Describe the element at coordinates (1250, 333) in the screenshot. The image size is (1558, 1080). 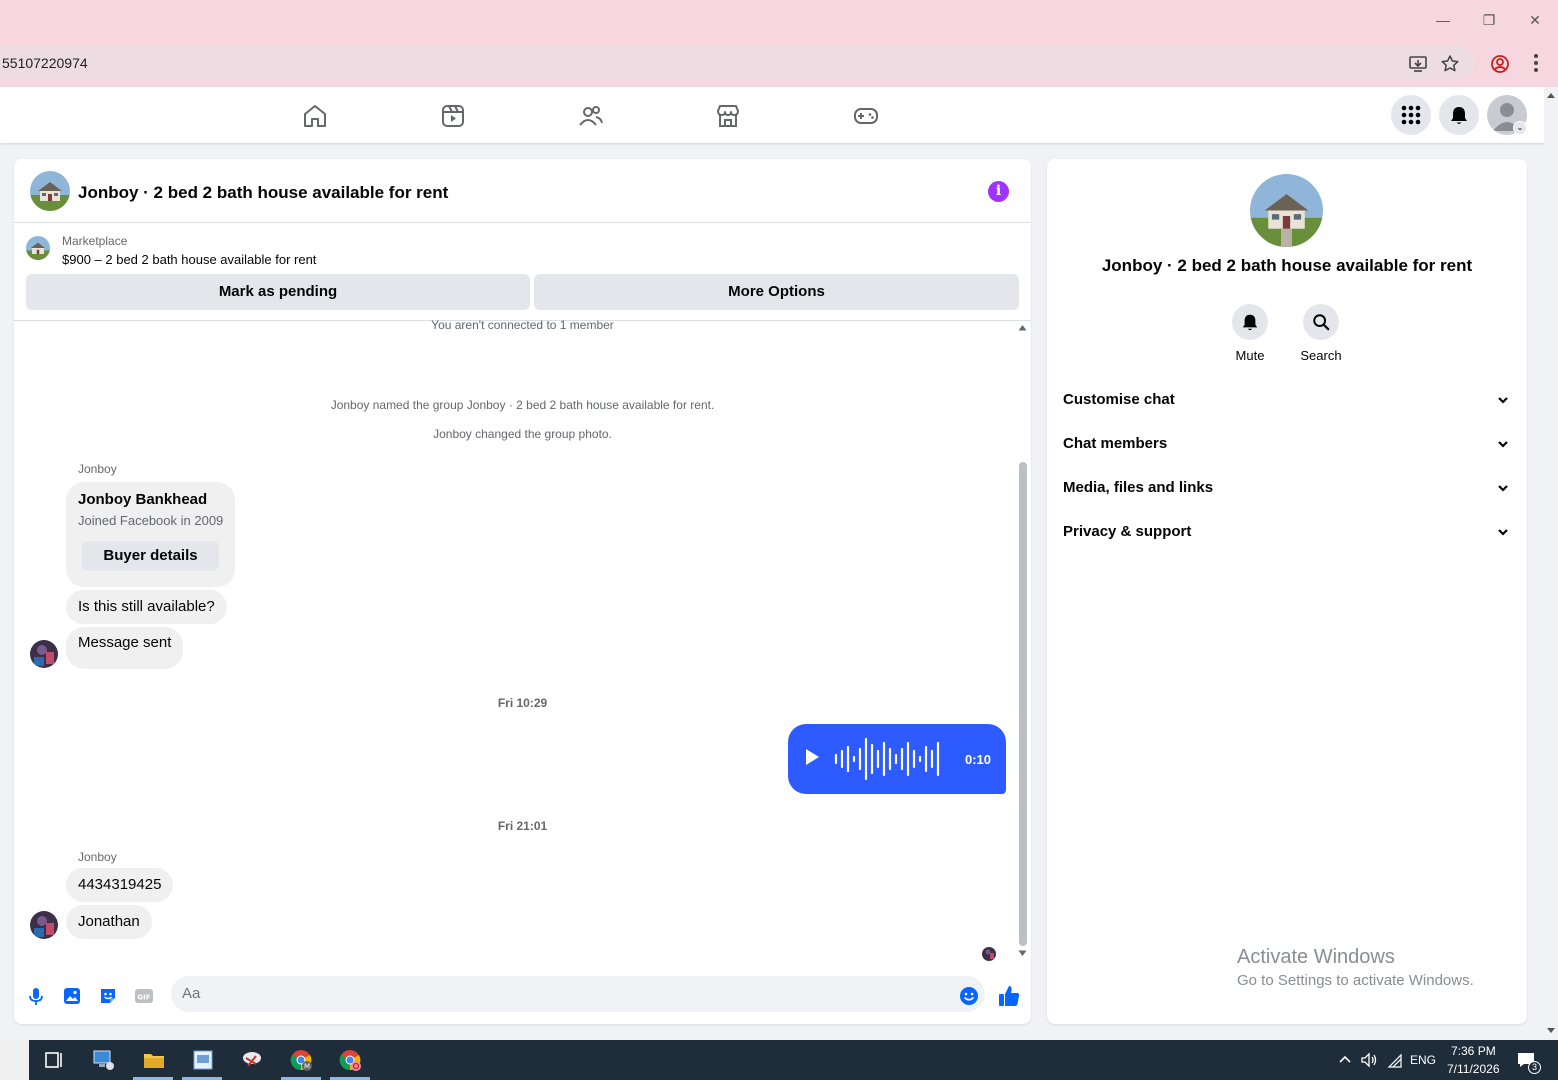
I see `mute-button: Mute` at that location.